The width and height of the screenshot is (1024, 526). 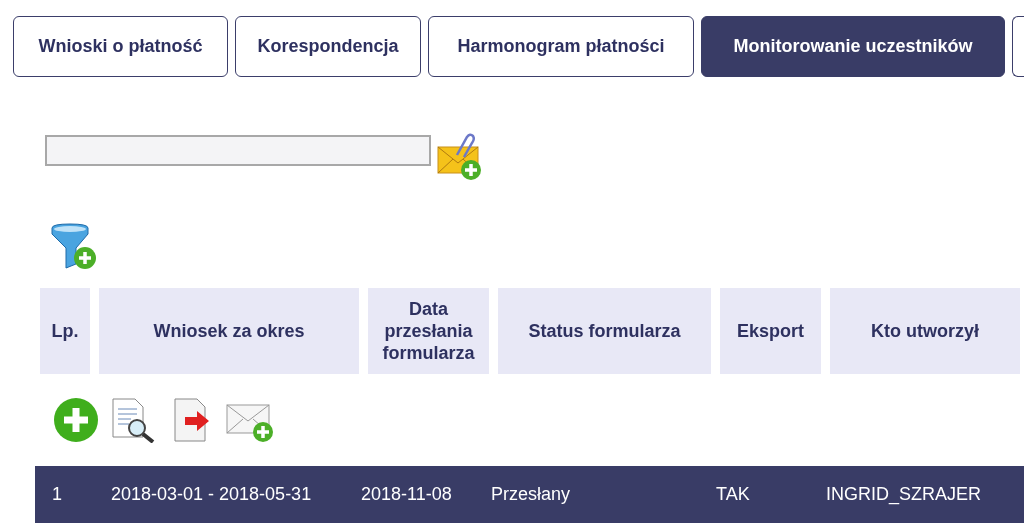 What do you see at coordinates (407, 494) in the screenshot?
I see `table-cell-text: 2018-11-08` at bounding box center [407, 494].